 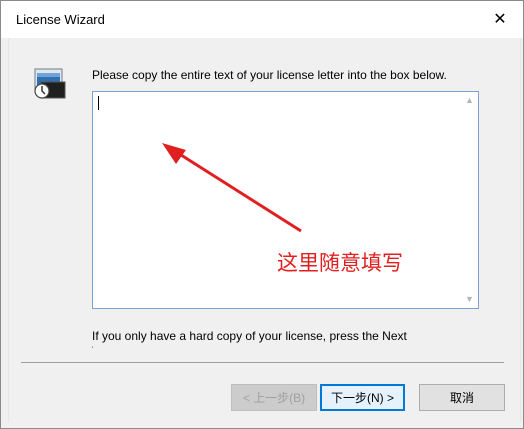 I want to click on close-icon: ✕, so click(x=500, y=19).